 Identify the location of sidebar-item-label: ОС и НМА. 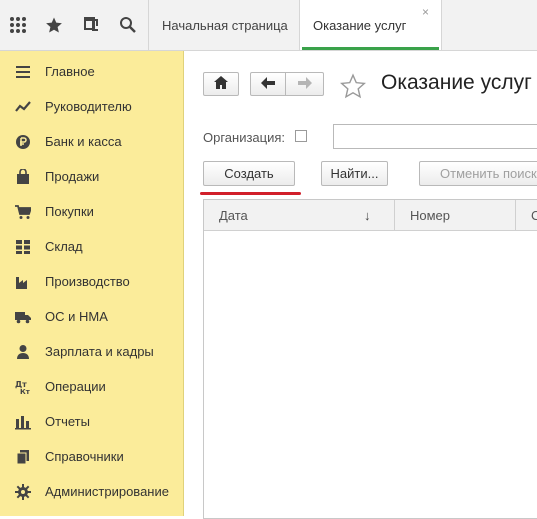
(76, 316).